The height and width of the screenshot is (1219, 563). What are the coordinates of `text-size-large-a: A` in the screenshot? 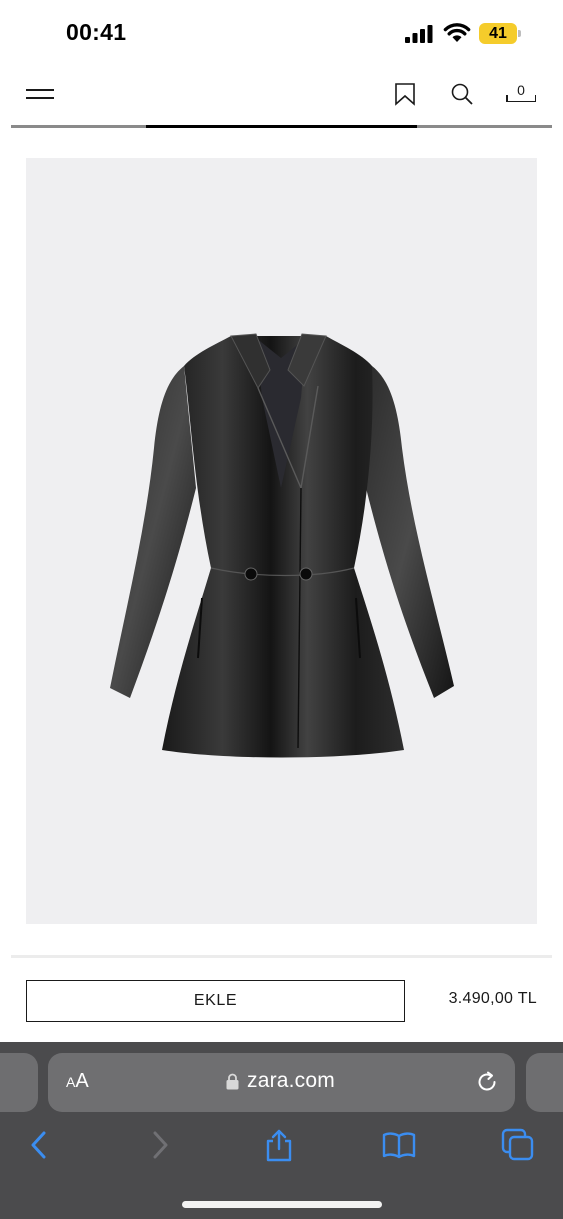 It's located at (82, 1081).